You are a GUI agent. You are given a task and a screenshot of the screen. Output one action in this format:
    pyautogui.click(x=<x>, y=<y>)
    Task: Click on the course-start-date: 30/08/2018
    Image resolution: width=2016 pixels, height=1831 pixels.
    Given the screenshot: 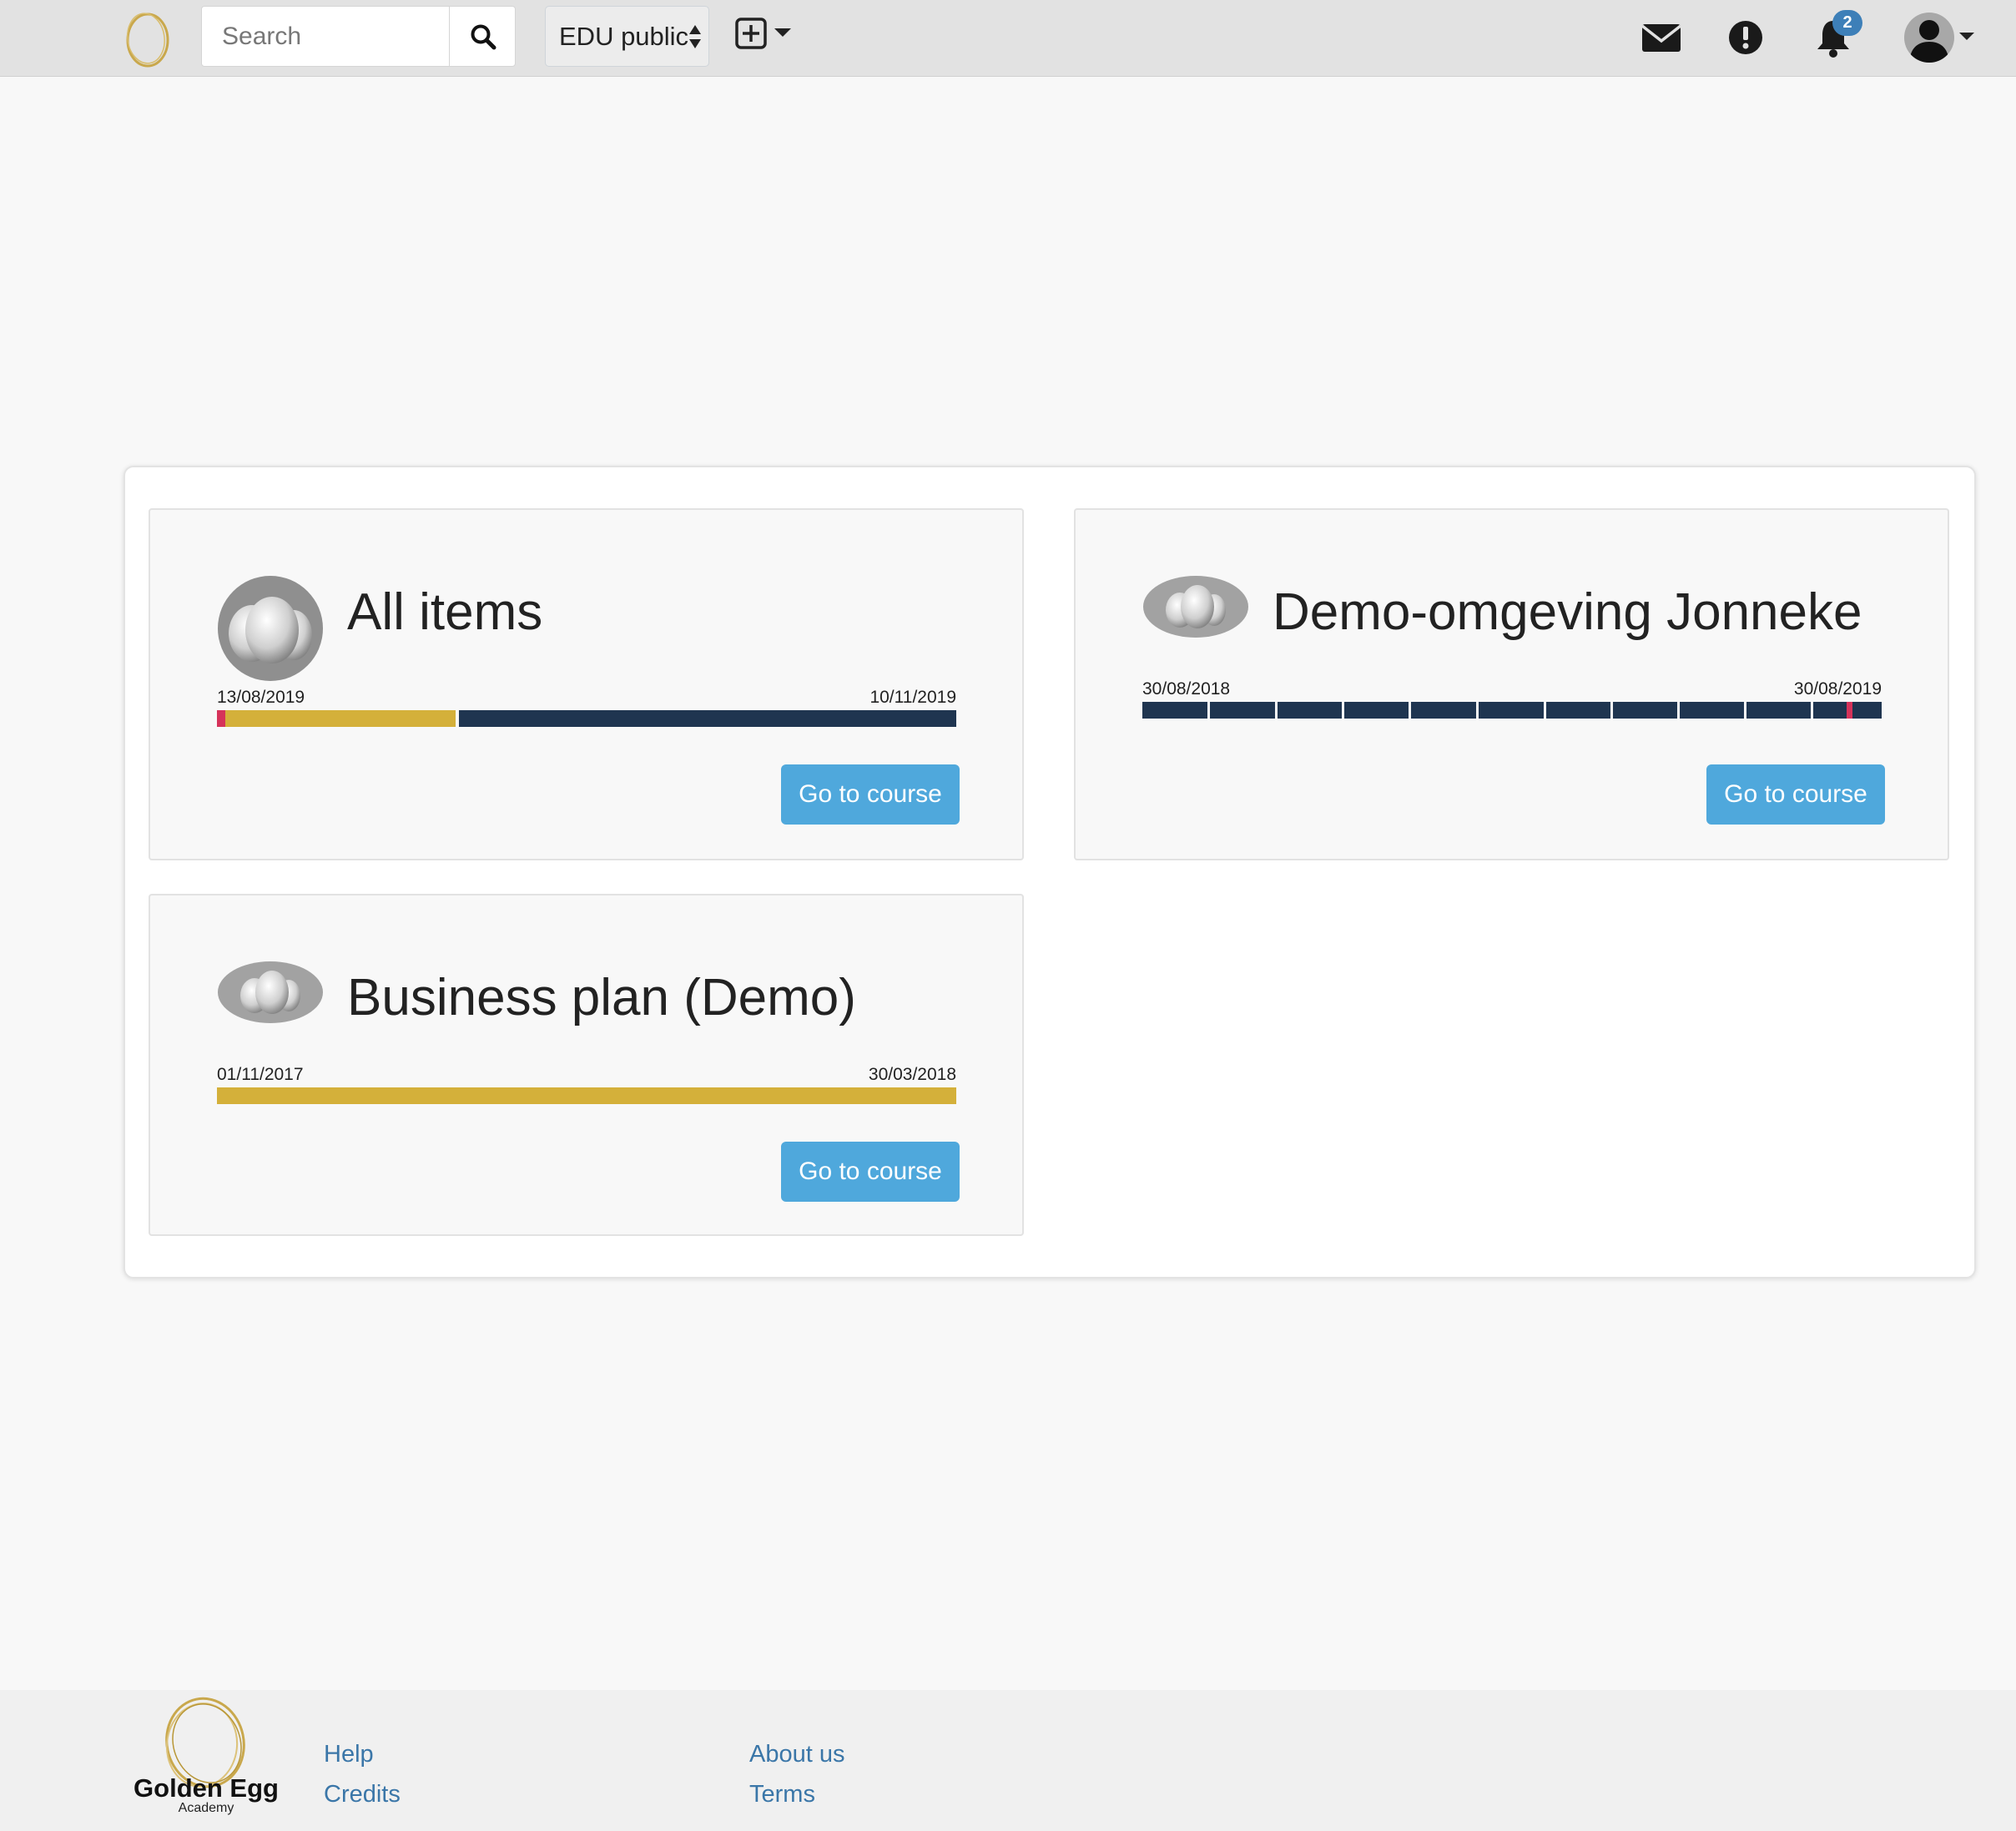 What is the action you would take?
    pyautogui.click(x=1186, y=689)
    